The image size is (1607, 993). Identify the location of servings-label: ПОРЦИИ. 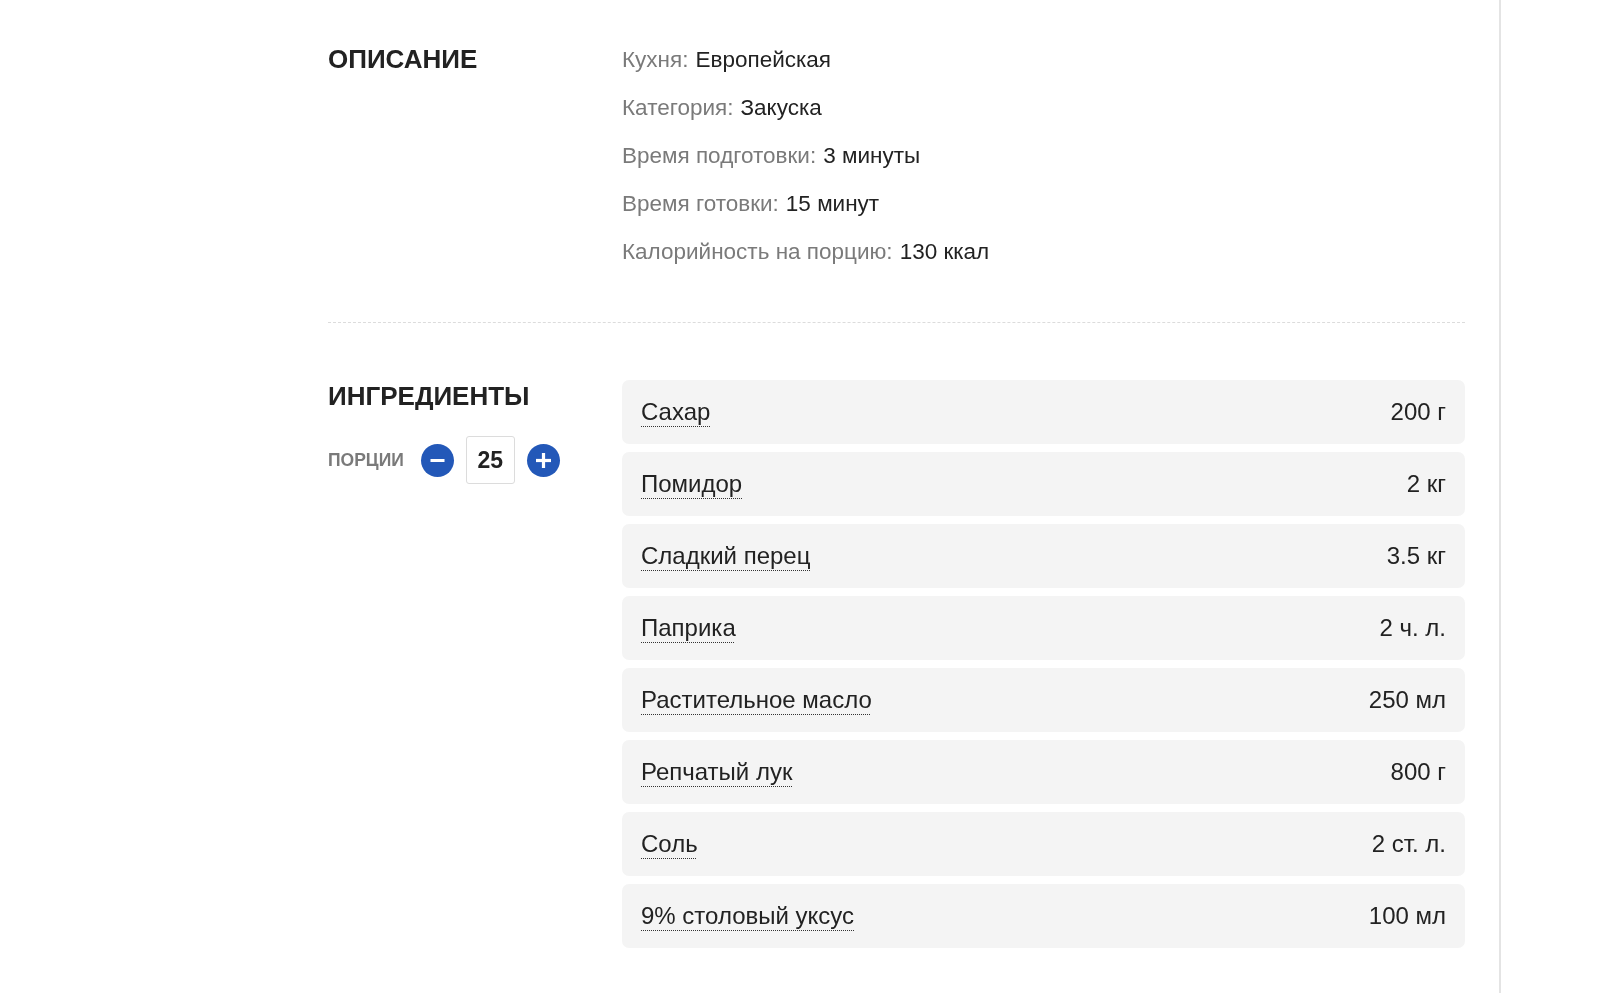
(366, 460).